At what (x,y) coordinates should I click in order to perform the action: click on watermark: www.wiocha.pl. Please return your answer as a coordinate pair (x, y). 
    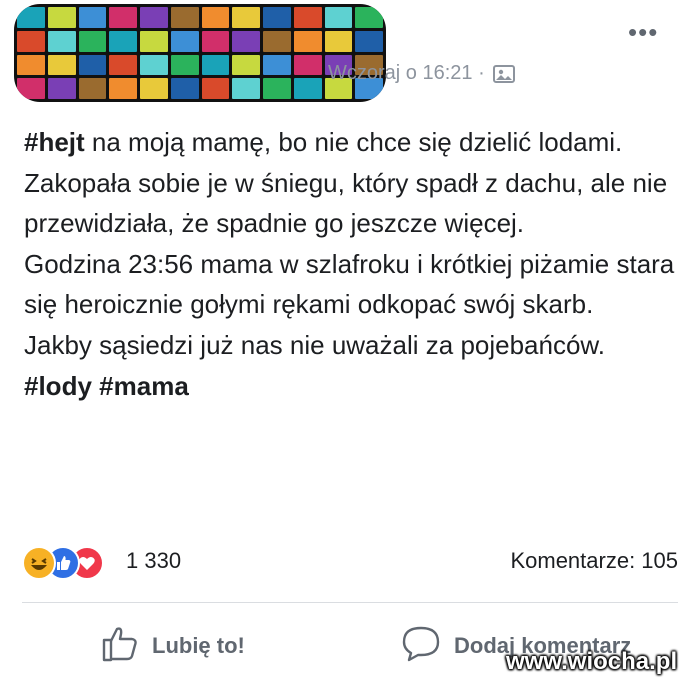
    Looking at the image, I should click on (592, 661).